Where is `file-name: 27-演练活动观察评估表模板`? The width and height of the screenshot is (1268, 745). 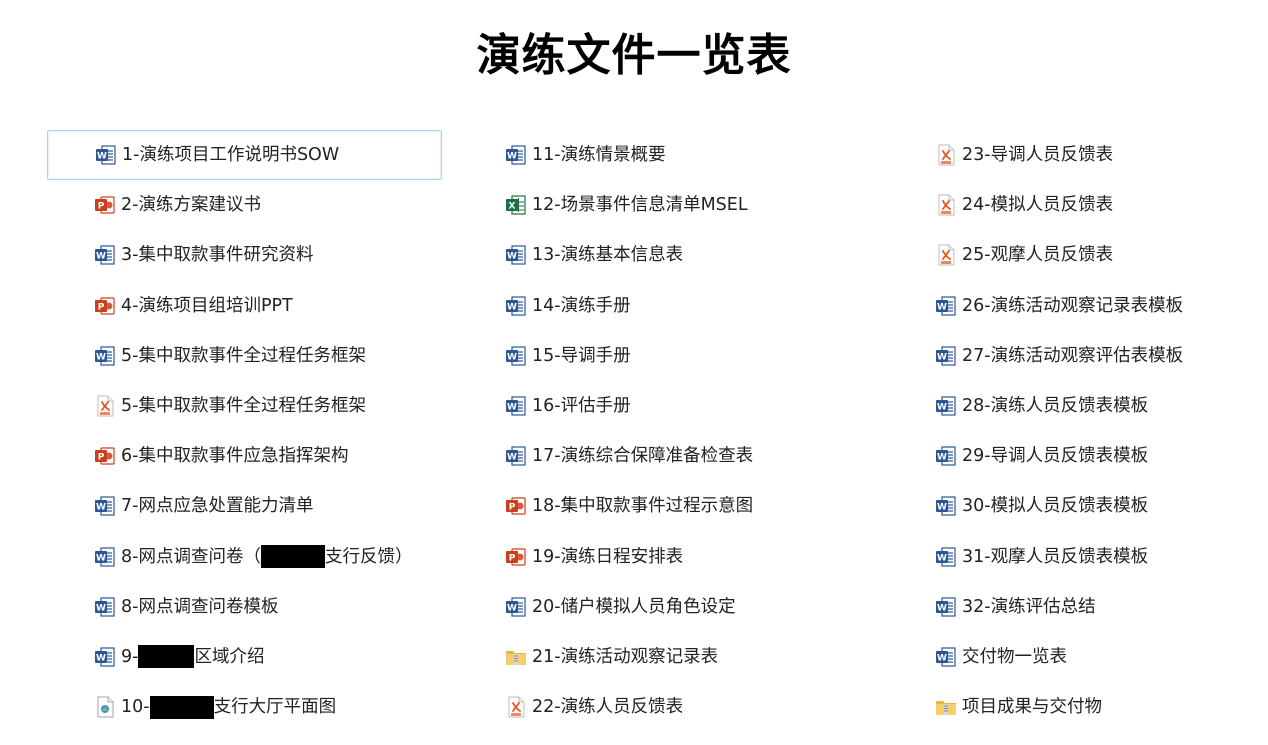
file-name: 27-演练活动观察评估表模板 is located at coordinates (1073, 355).